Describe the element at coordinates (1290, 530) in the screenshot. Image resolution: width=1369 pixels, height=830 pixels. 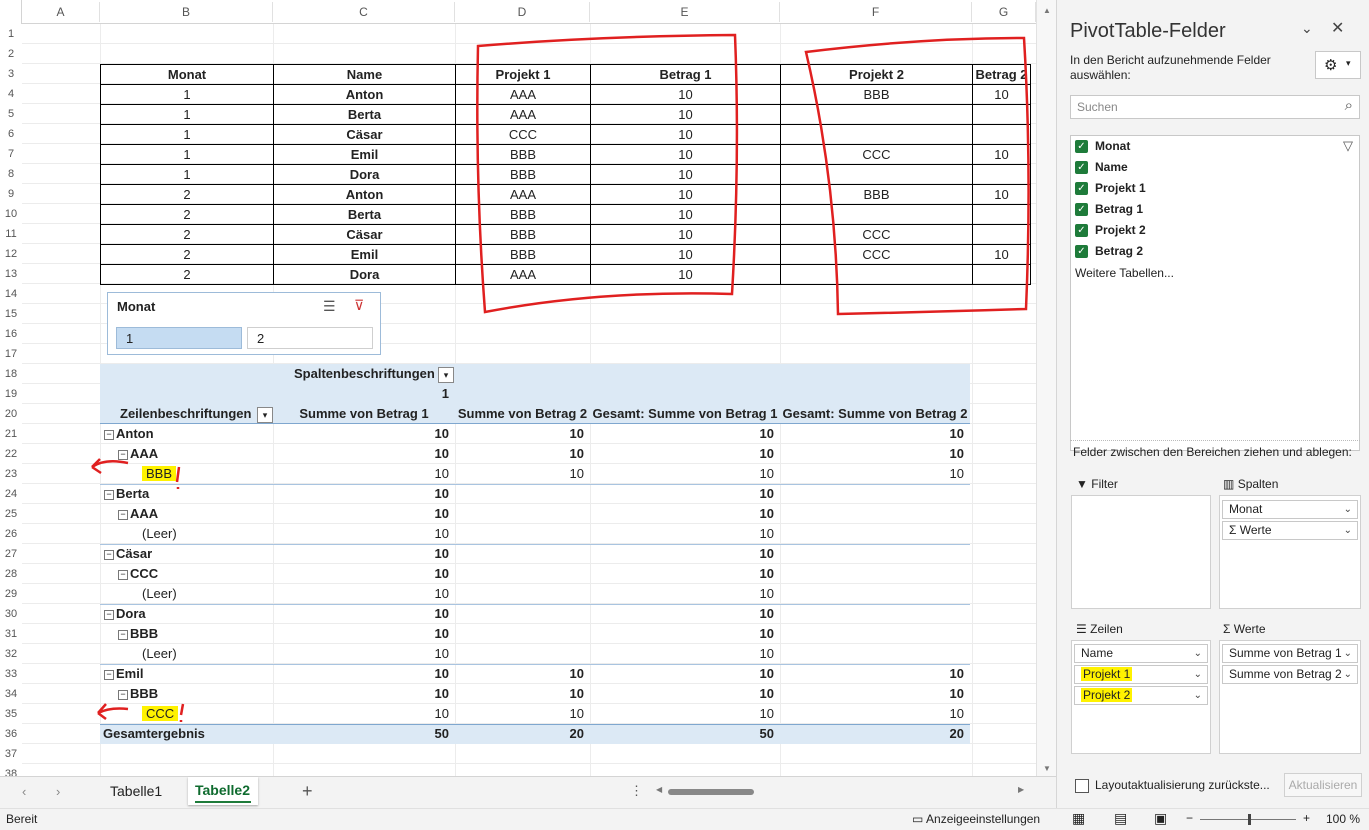
I see `columns-item-werte: Σ Werte ⌄` at that location.